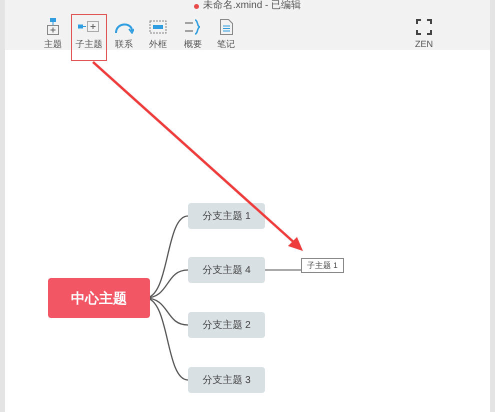 The height and width of the screenshot is (412, 495). I want to click on branch-topic: 分支主题 4, so click(226, 270).